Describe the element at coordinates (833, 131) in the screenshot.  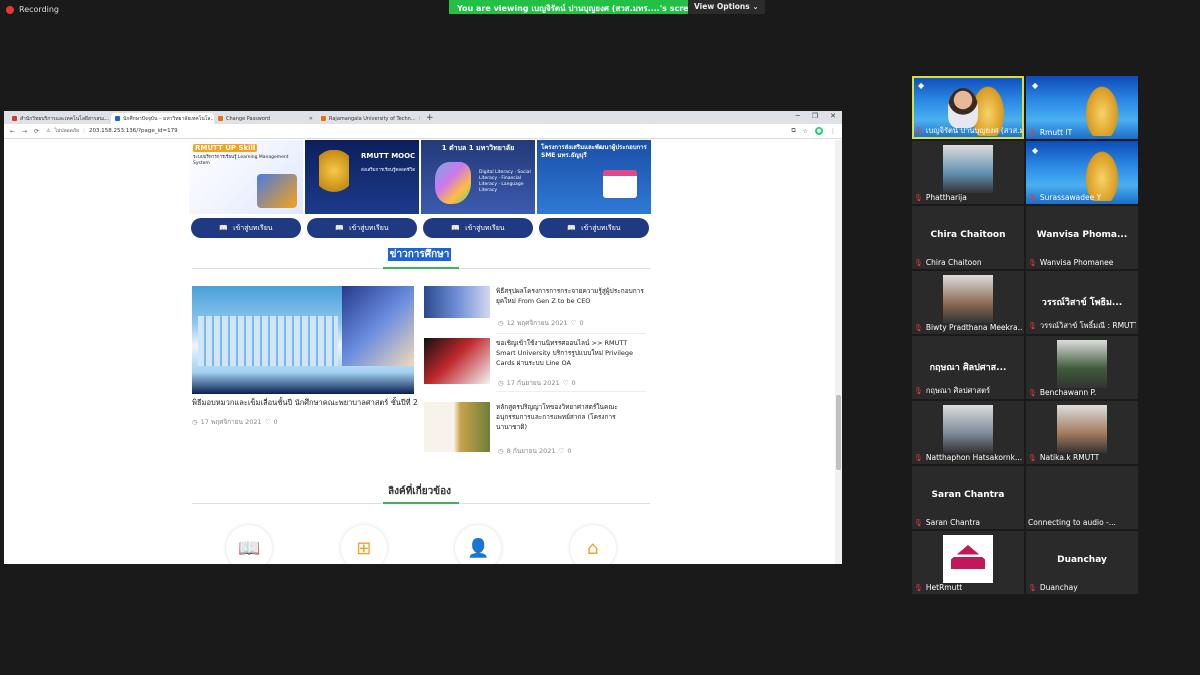
I see `menu-icon: ⋮` at that location.